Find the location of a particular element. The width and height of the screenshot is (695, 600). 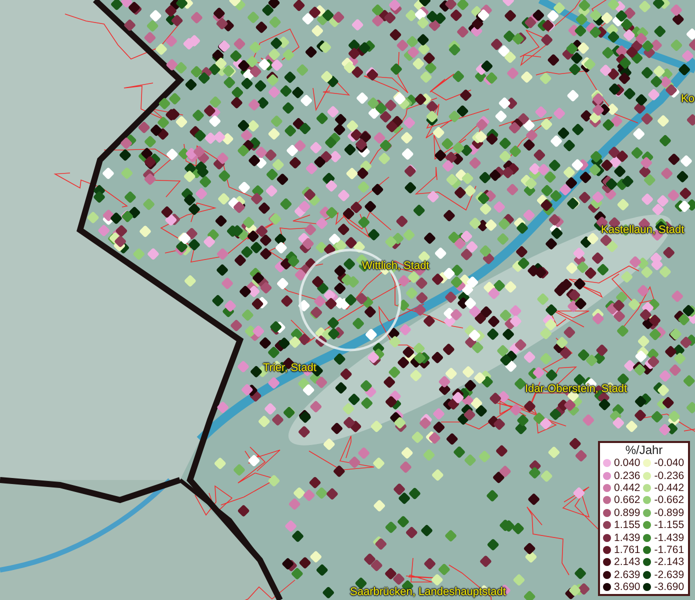

legend-label: -0.040 is located at coordinates (669, 463).